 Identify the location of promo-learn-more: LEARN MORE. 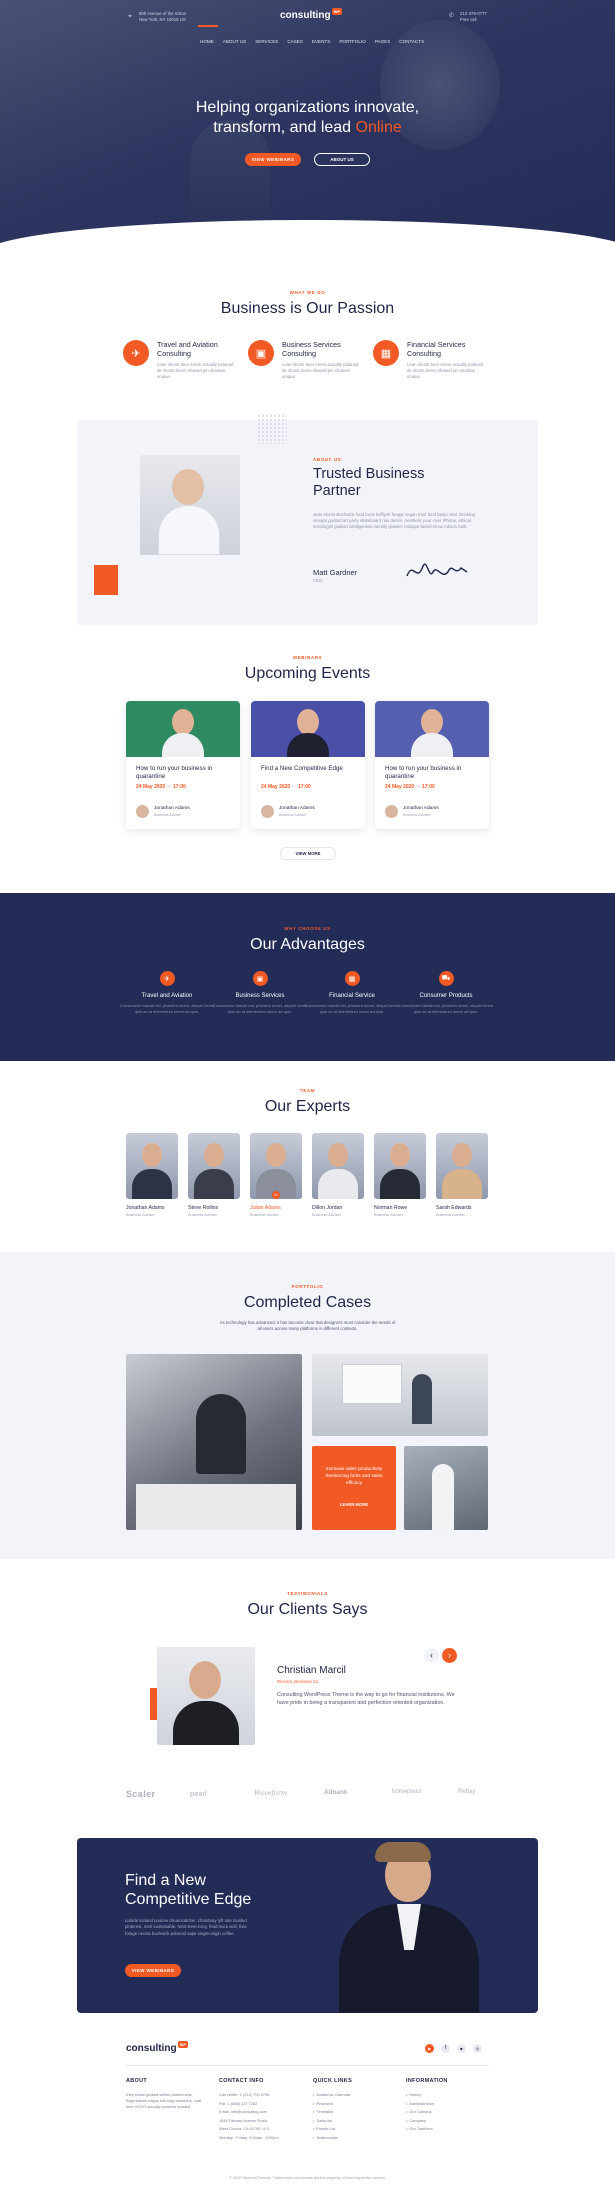
(354, 1504).